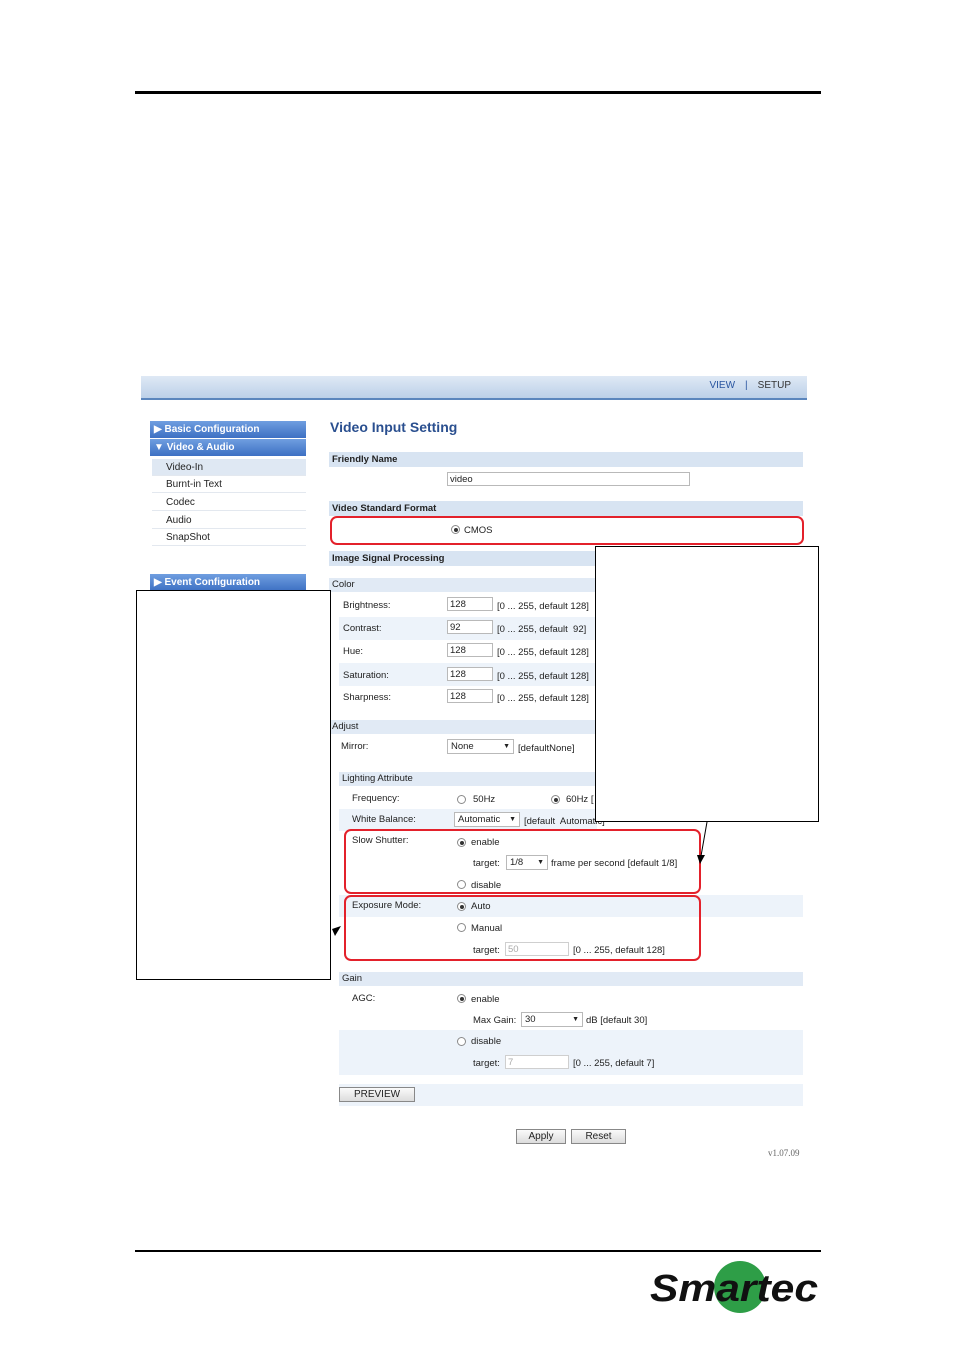  I want to click on logo-text: Smartec, so click(734, 1289).